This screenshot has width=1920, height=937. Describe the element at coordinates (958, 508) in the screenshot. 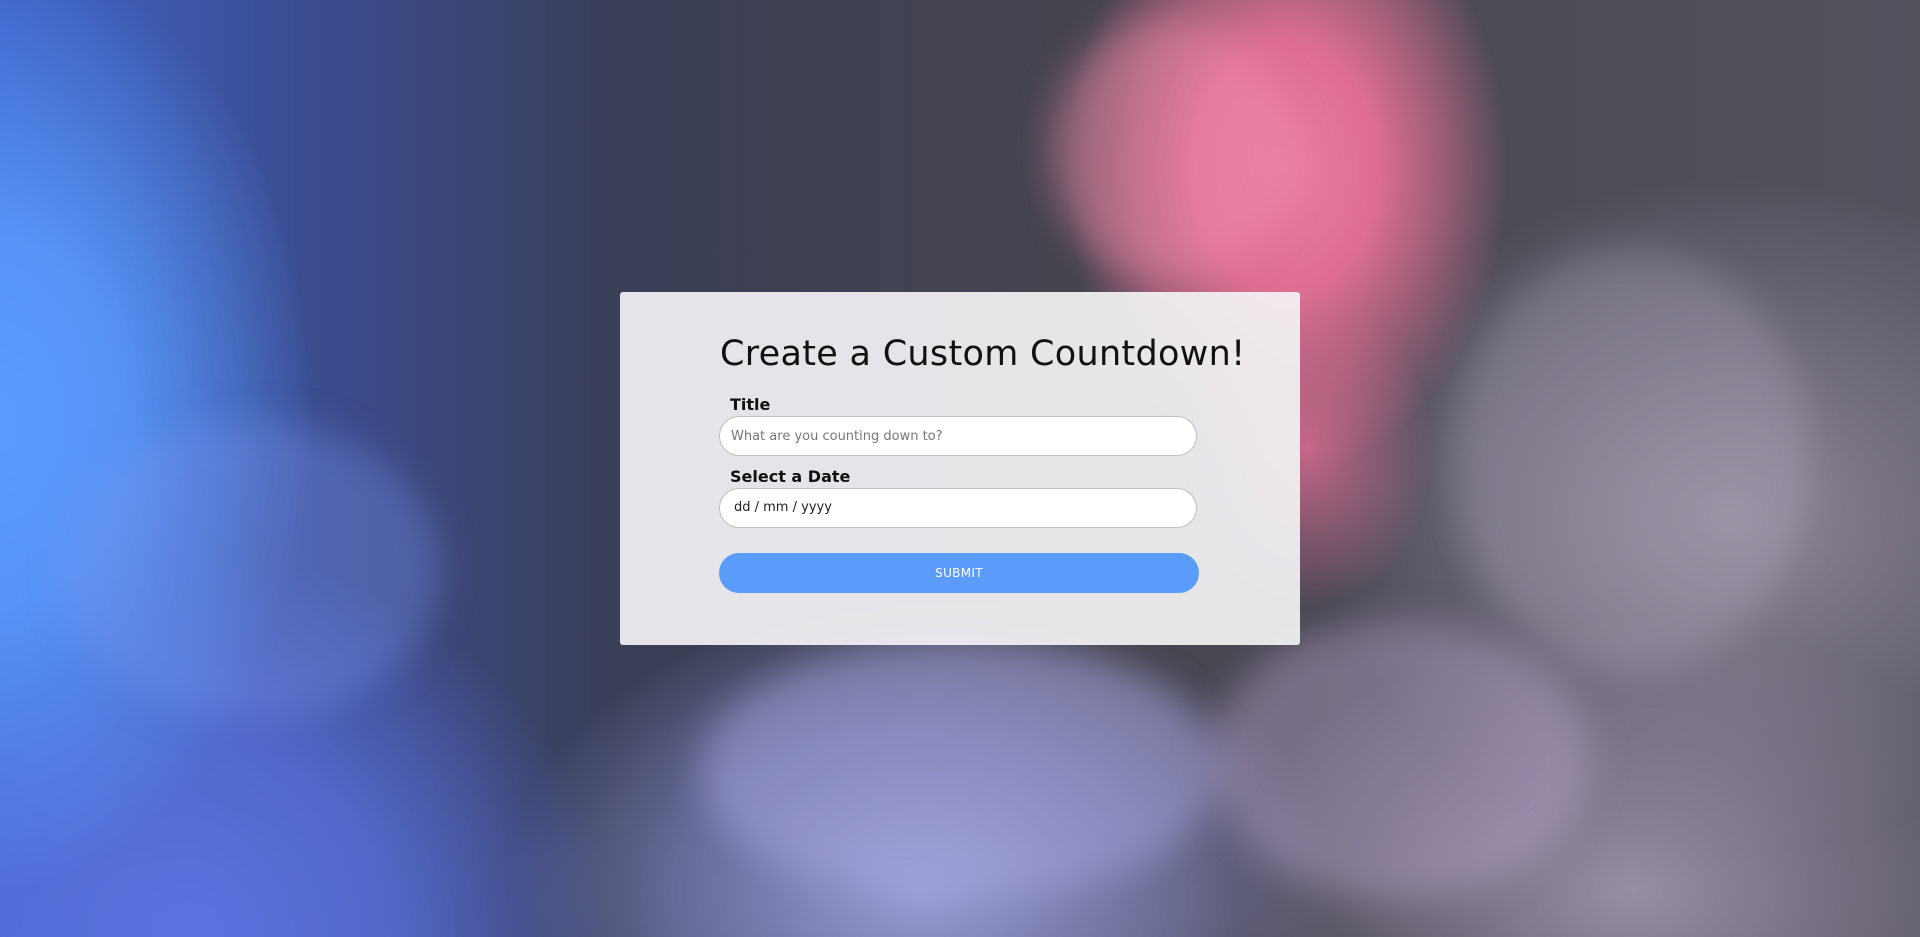

I see `date-input: dd / mm / yyyy` at that location.